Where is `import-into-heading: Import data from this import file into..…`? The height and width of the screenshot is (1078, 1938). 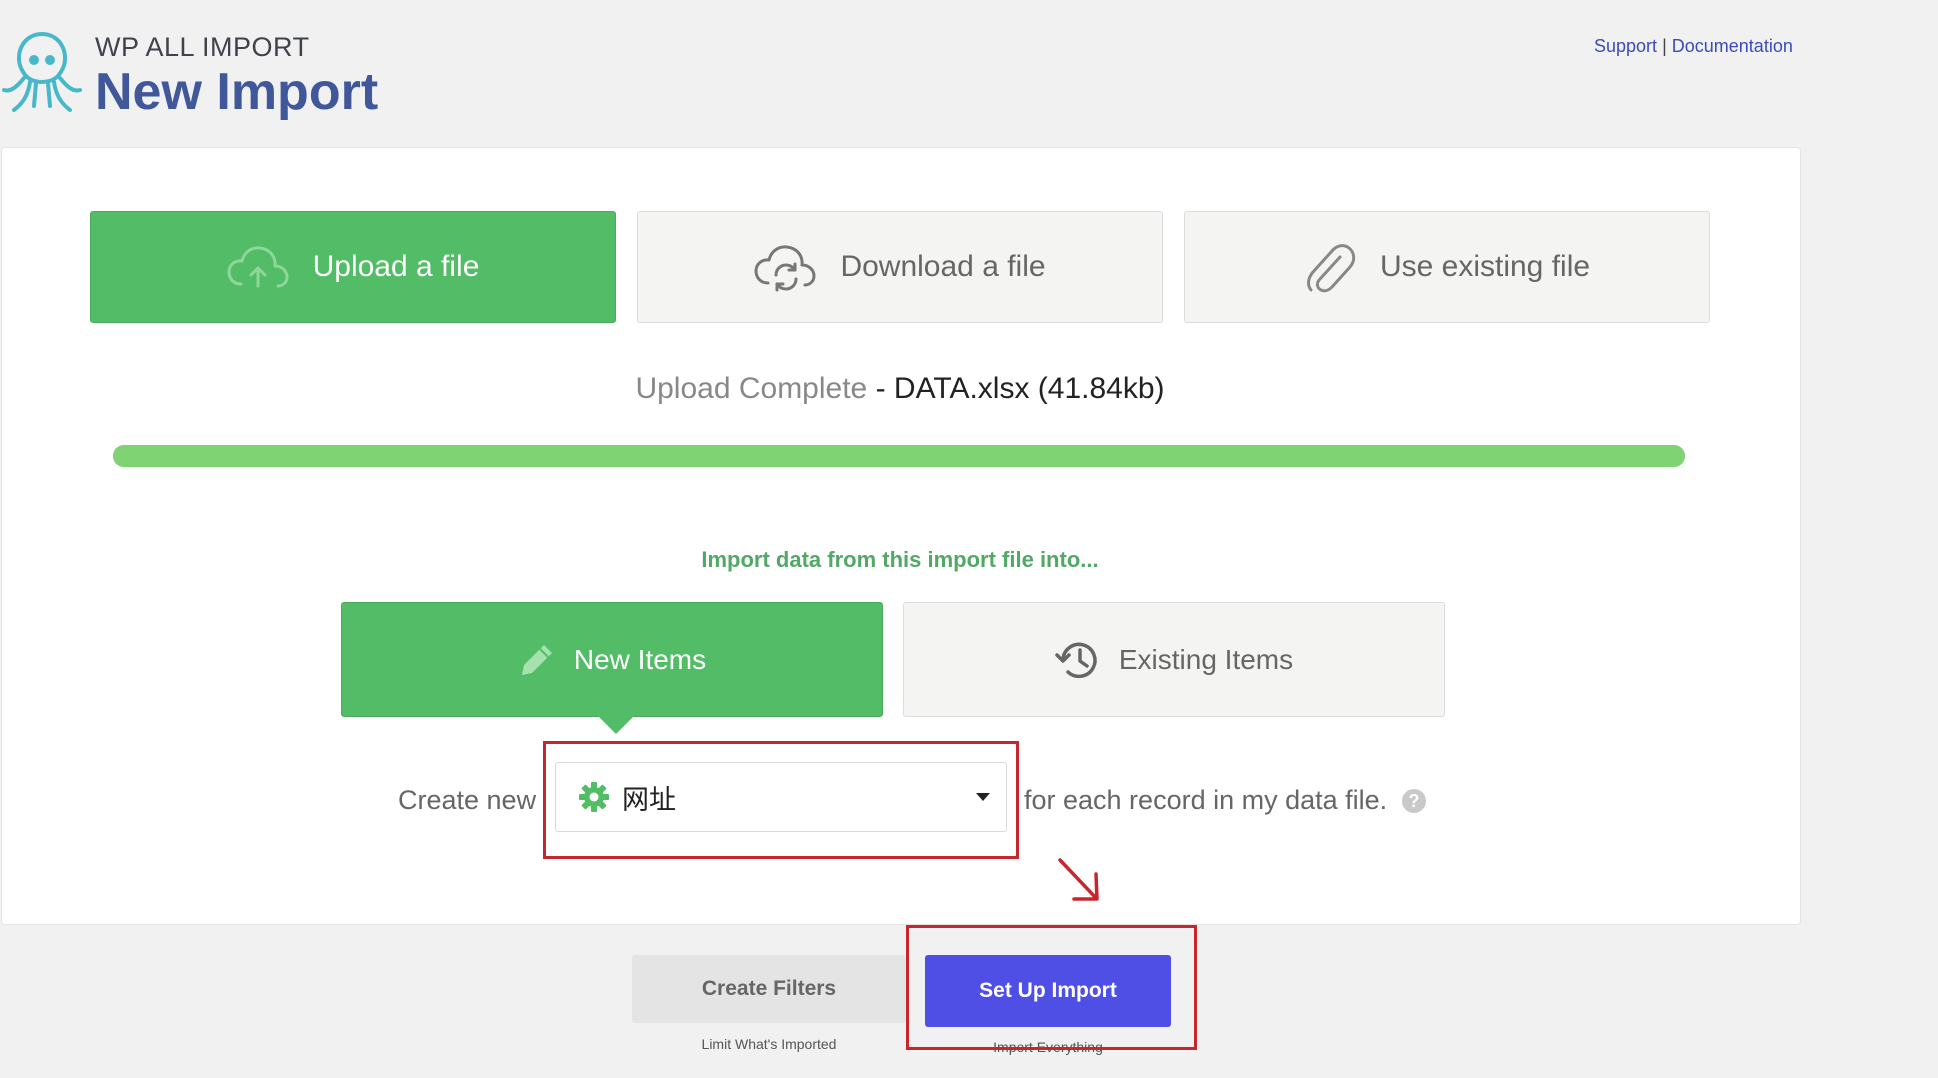 import-into-heading: Import data from this import file into..… is located at coordinates (900, 559).